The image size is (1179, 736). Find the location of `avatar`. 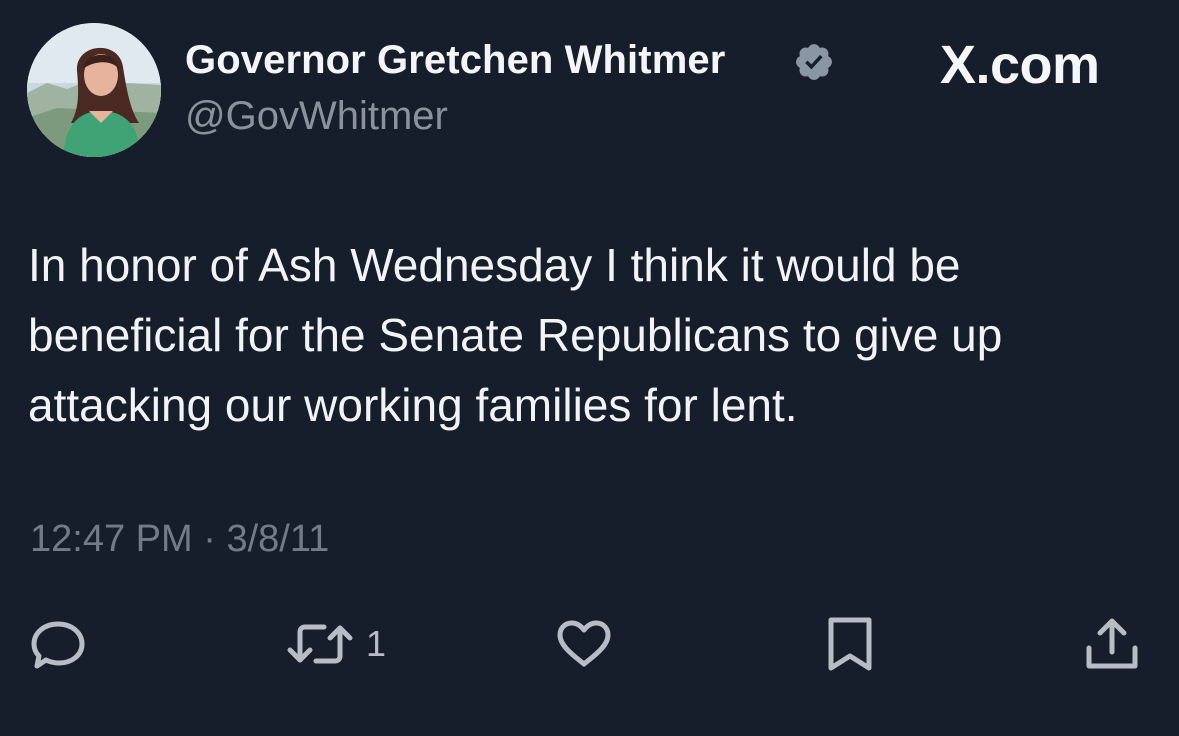

avatar is located at coordinates (94, 90).